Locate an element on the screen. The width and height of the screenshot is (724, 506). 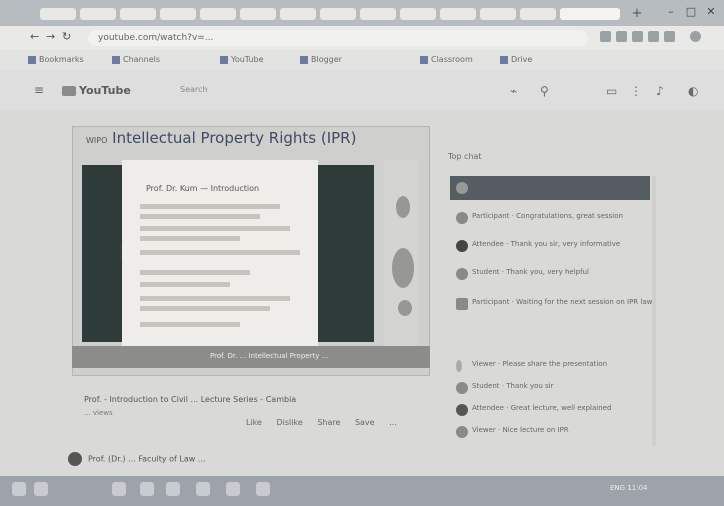
share-button: Share is located at coordinates (328, 422).